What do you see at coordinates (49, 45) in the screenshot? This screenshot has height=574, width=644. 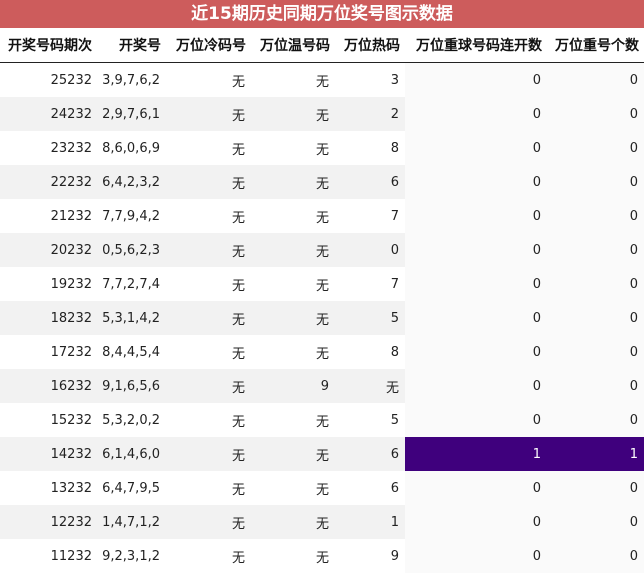 I see `header-issue: 开奖号码期次` at bounding box center [49, 45].